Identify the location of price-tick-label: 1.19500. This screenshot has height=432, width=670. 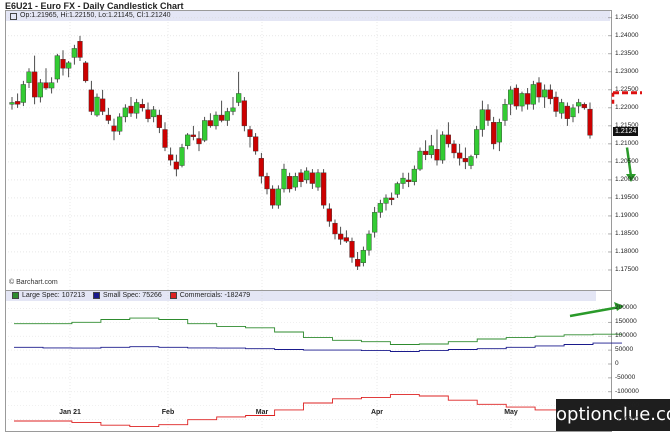
(627, 197).